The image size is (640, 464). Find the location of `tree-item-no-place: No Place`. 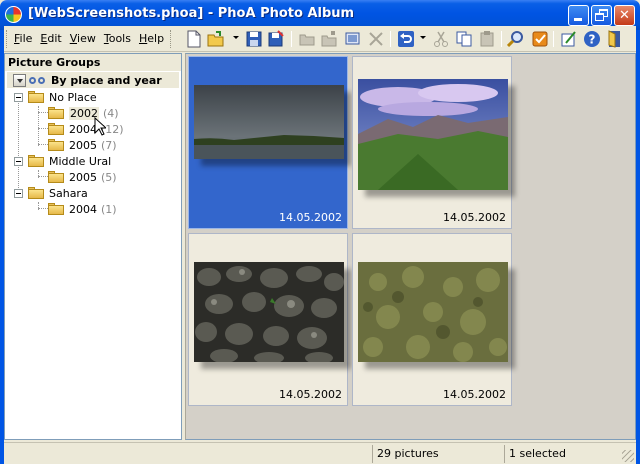

tree-item-no-place: No Place is located at coordinates (55, 97).